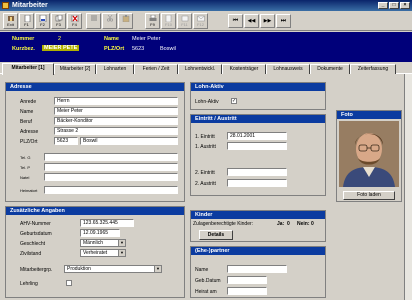 The width and height of the screenshot is (412, 300). What do you see at coordinates (258, 87) in the screenshot?
I see `lohn-aktiv-title: Lohn-Aktiv` at bounding box center [258, 87].